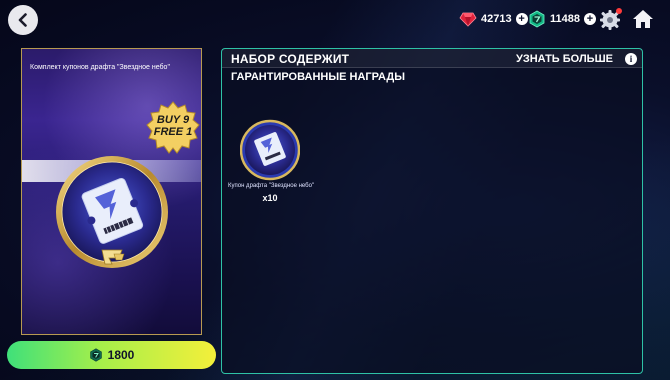 The width and height of the screenshot is (670, 380). Describe the element at coordinates (619, 11) in the screenshot. I see `notification-dot` at that location.